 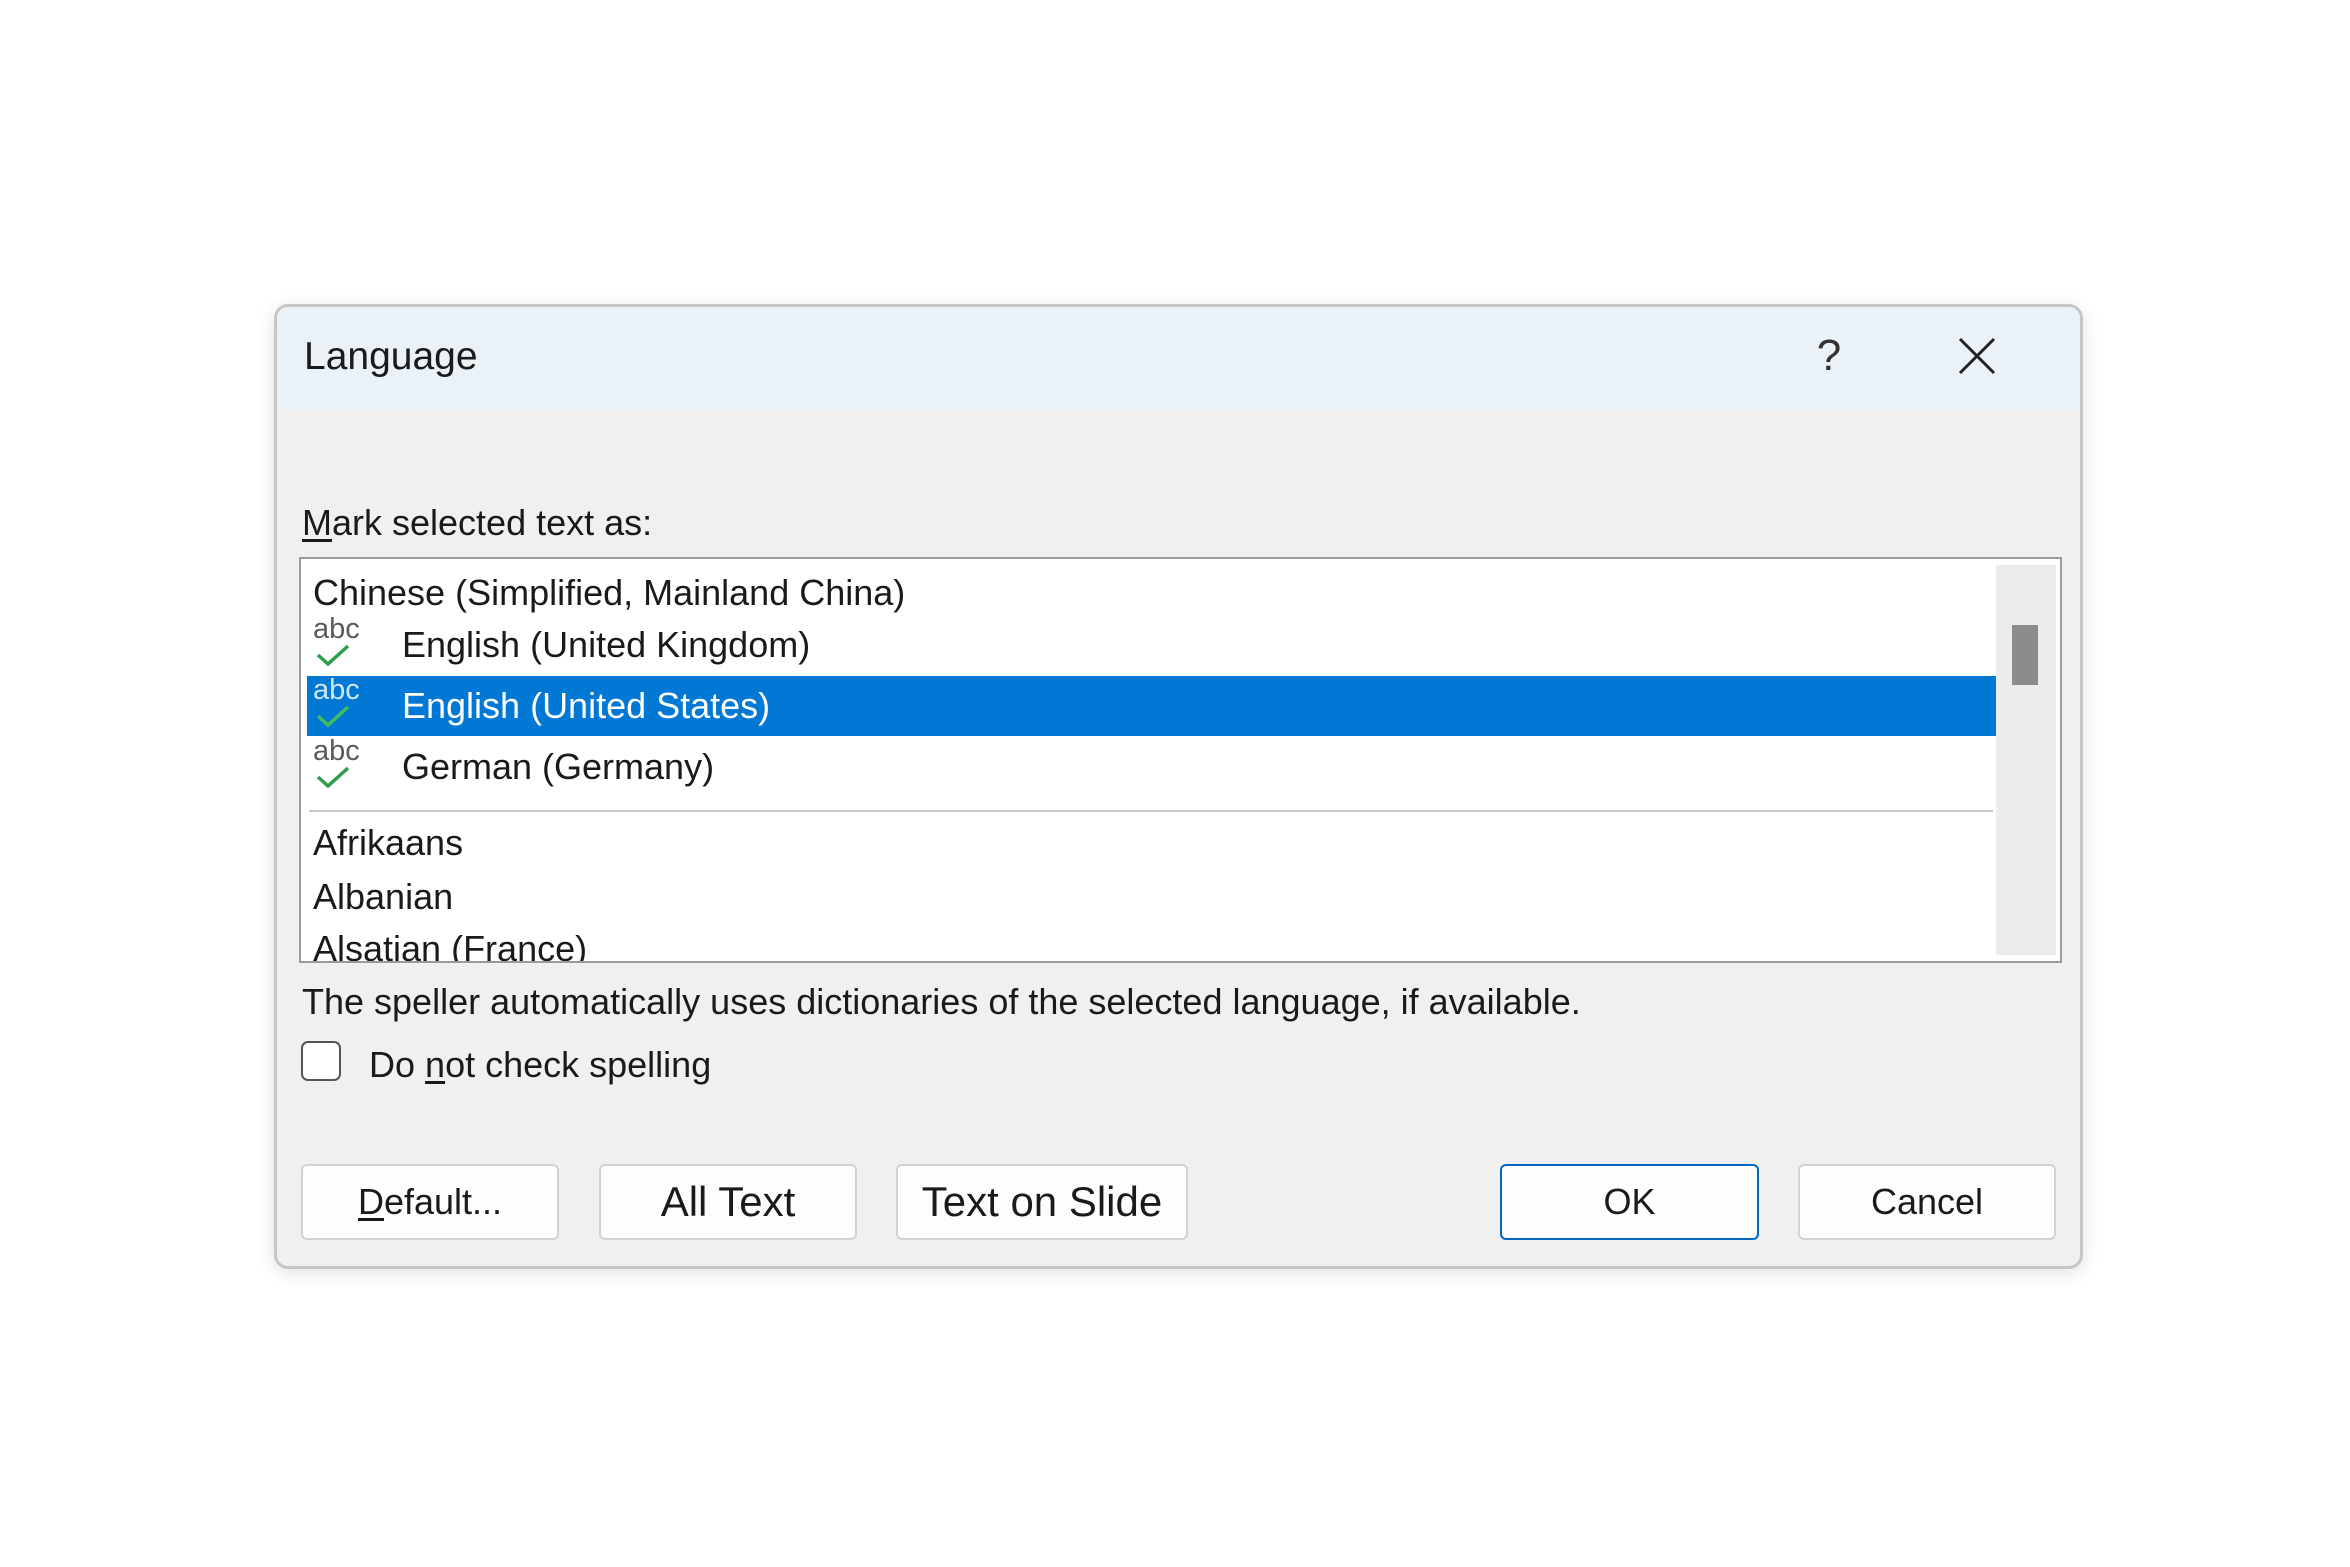 I want to click on all-text-button: All Text, so click(x=728, y=1202).